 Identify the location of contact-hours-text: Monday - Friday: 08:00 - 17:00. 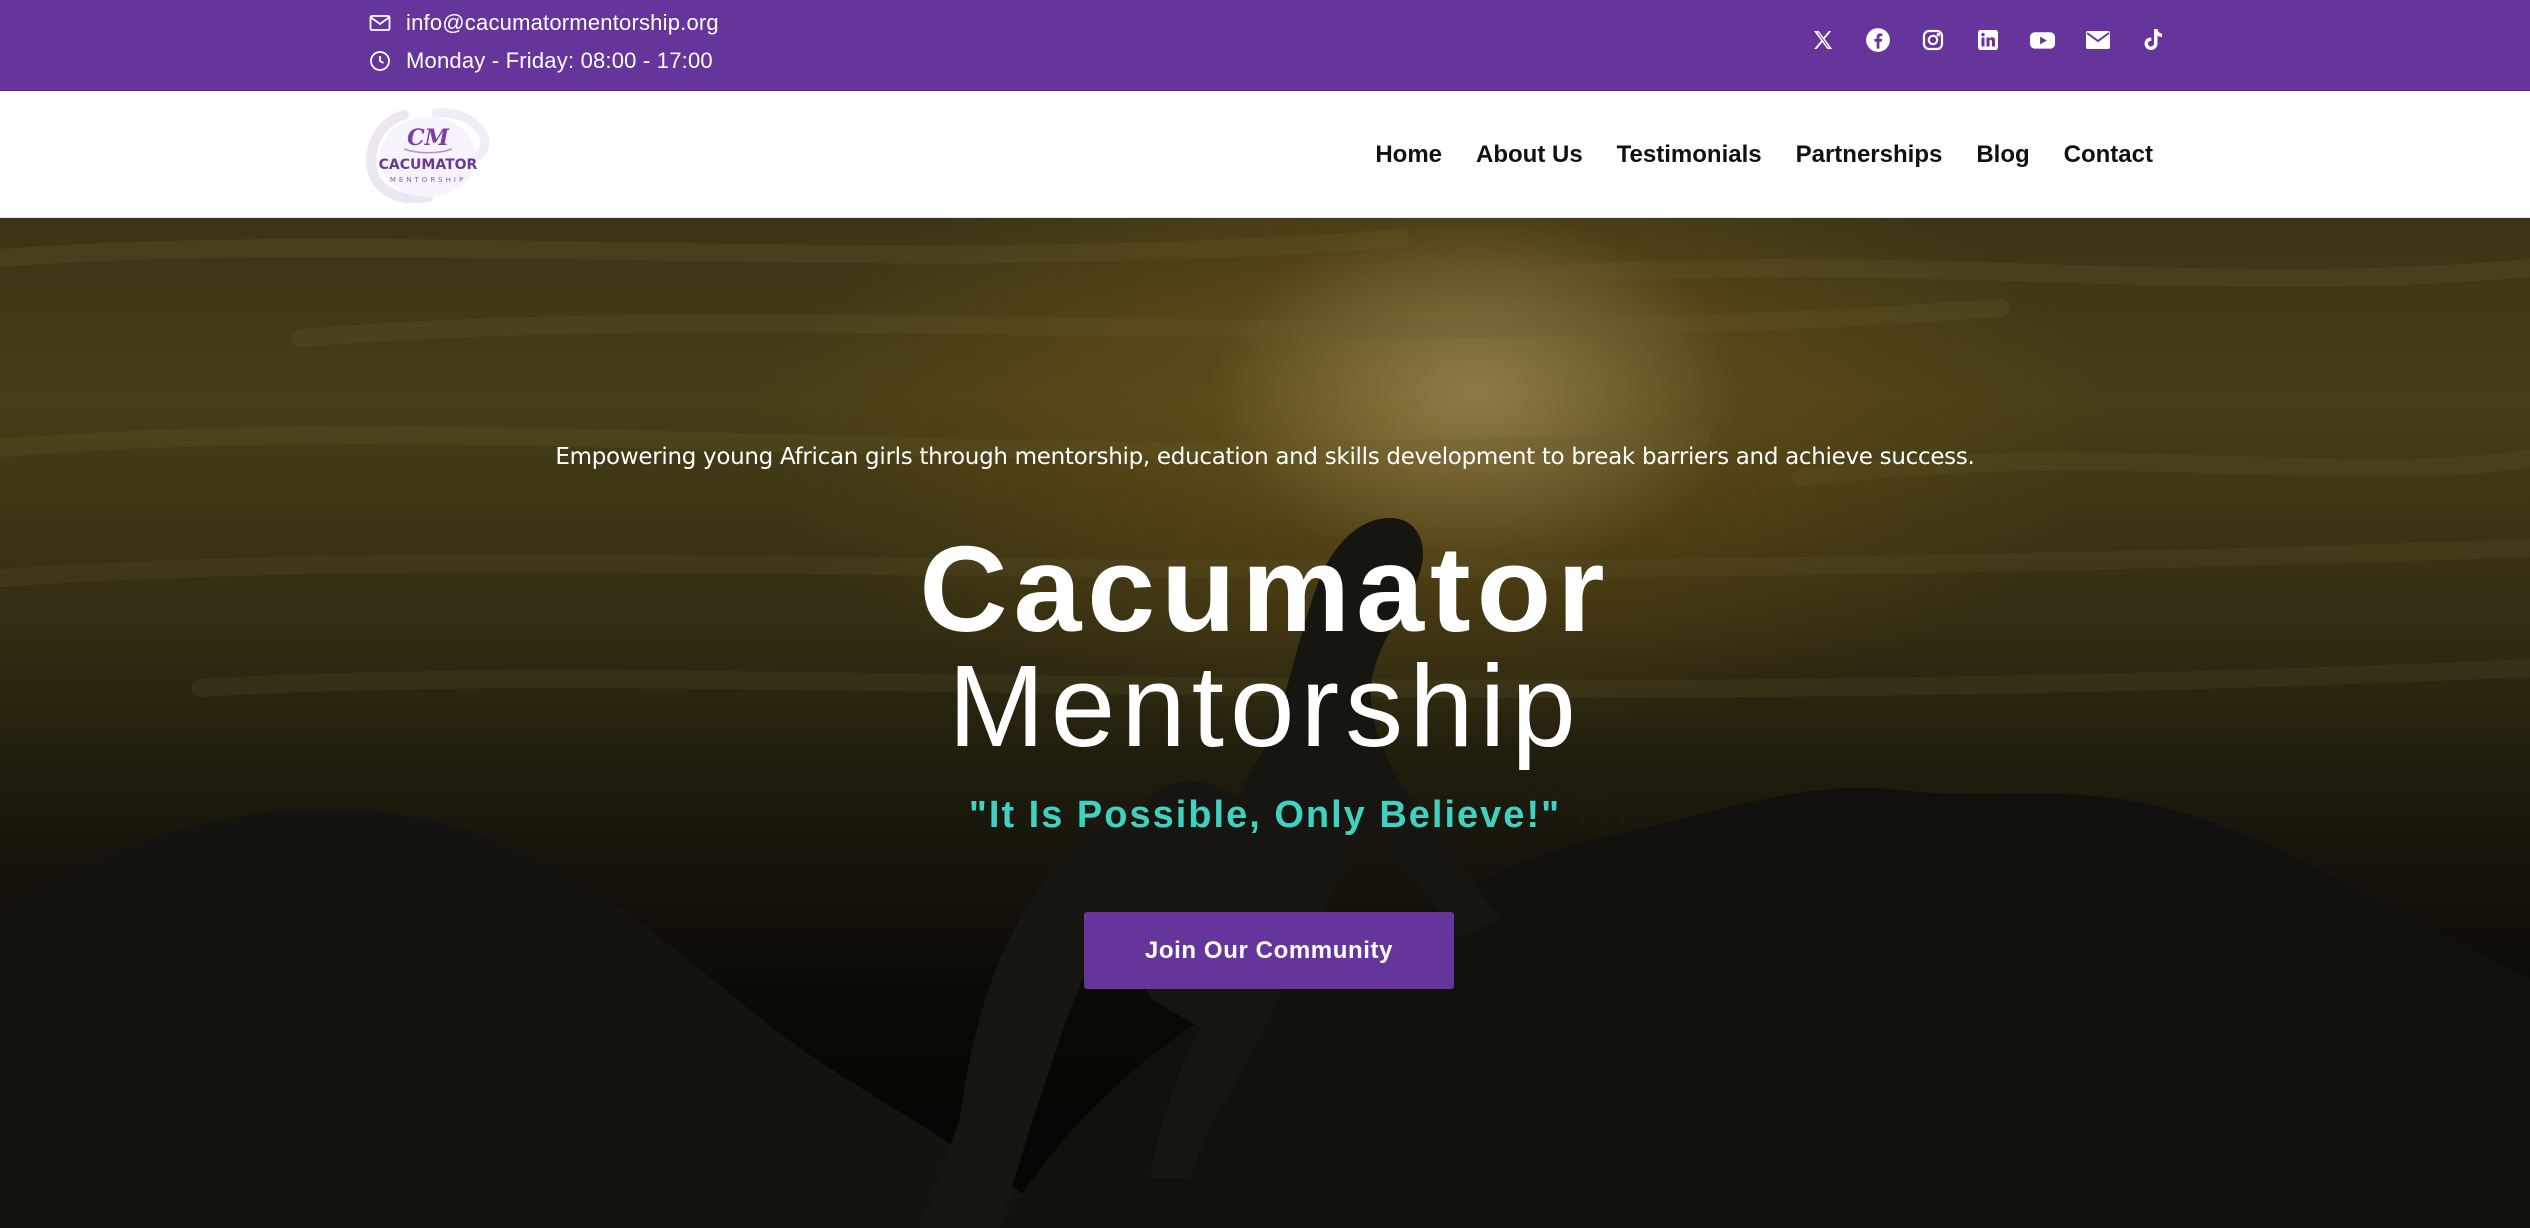
(559, 60).